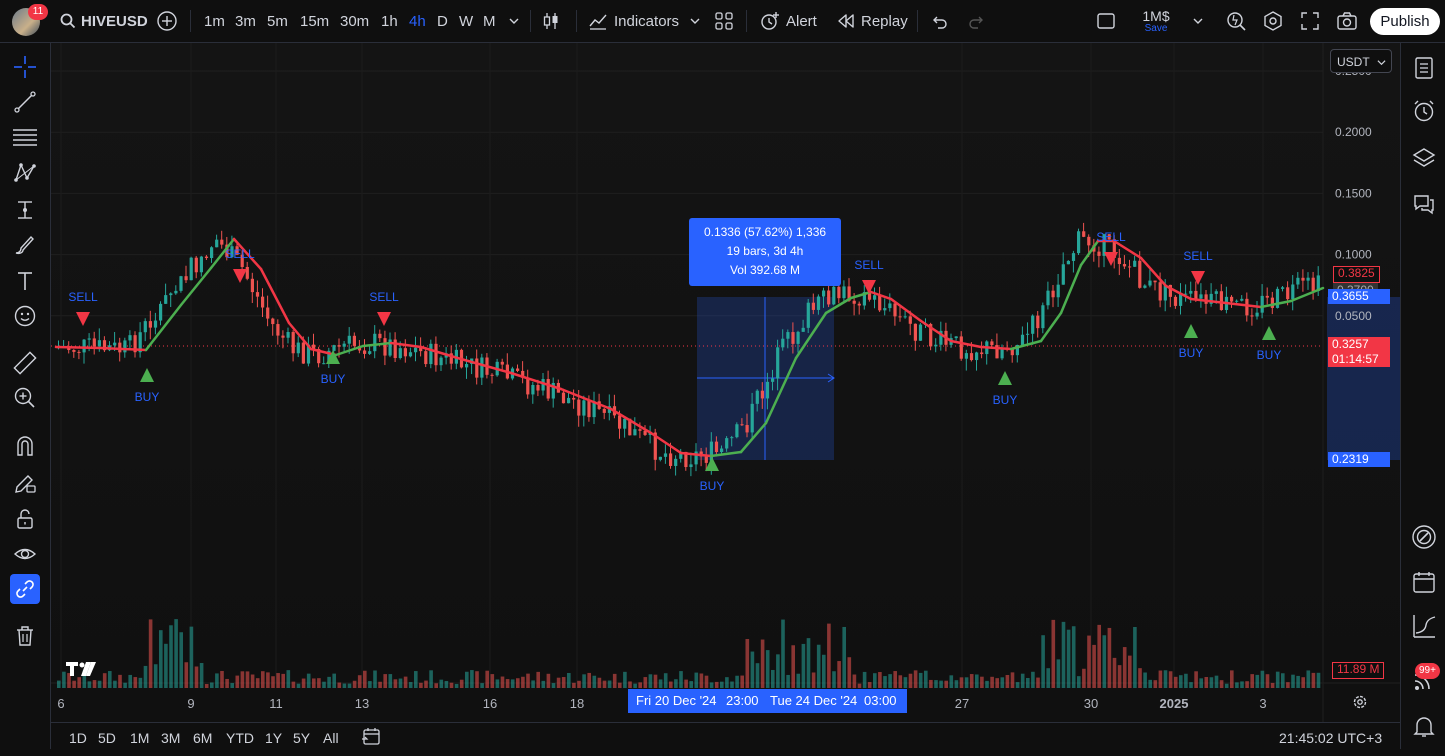 This screenshot has height=756, width=1445. I want to click on chevron-down-icon, so click(1198, 21).